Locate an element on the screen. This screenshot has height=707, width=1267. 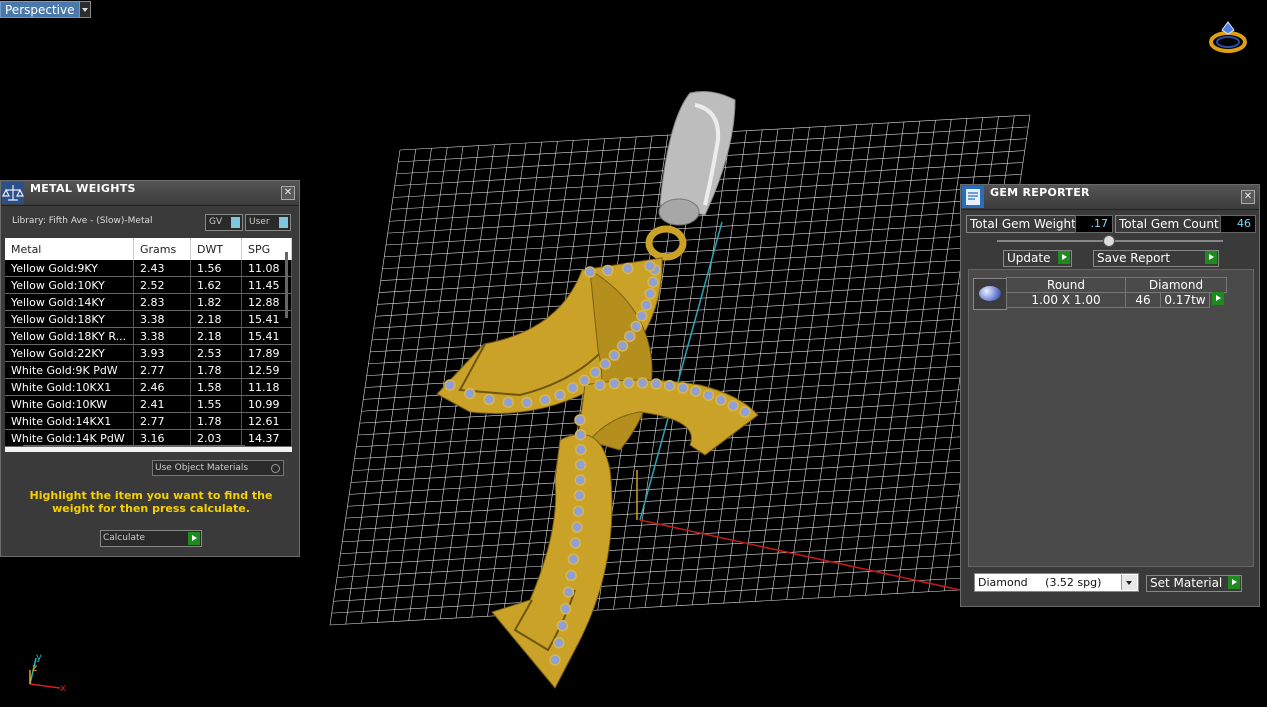
table-row: Yellow Gold:18KY 3.38 2.18 15.41 is located at coordinates (148, 319).